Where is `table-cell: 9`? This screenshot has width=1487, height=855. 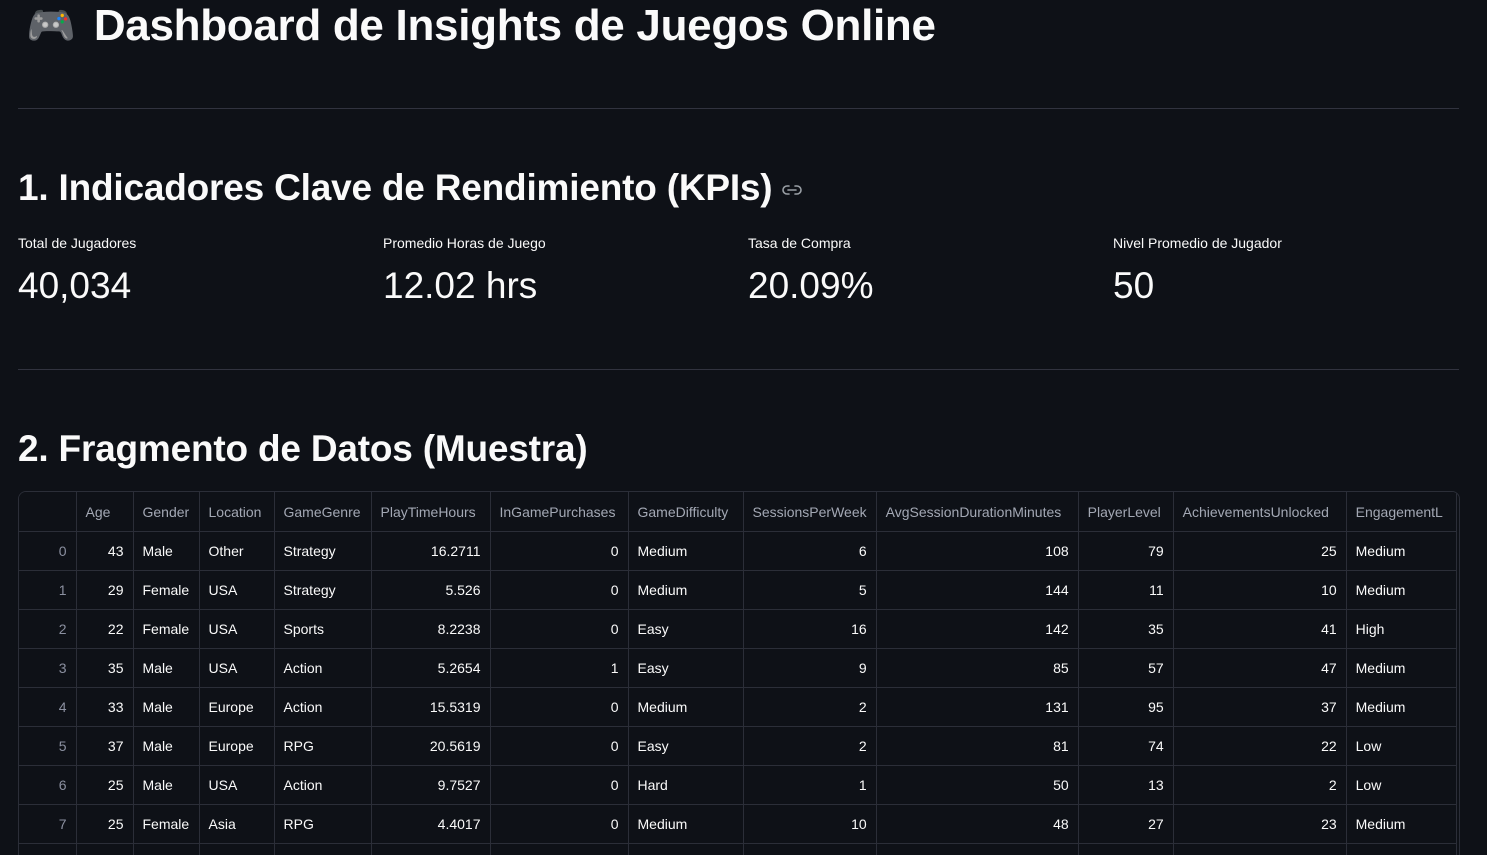
table-cell: 9 is located at coordinates (810, 668).